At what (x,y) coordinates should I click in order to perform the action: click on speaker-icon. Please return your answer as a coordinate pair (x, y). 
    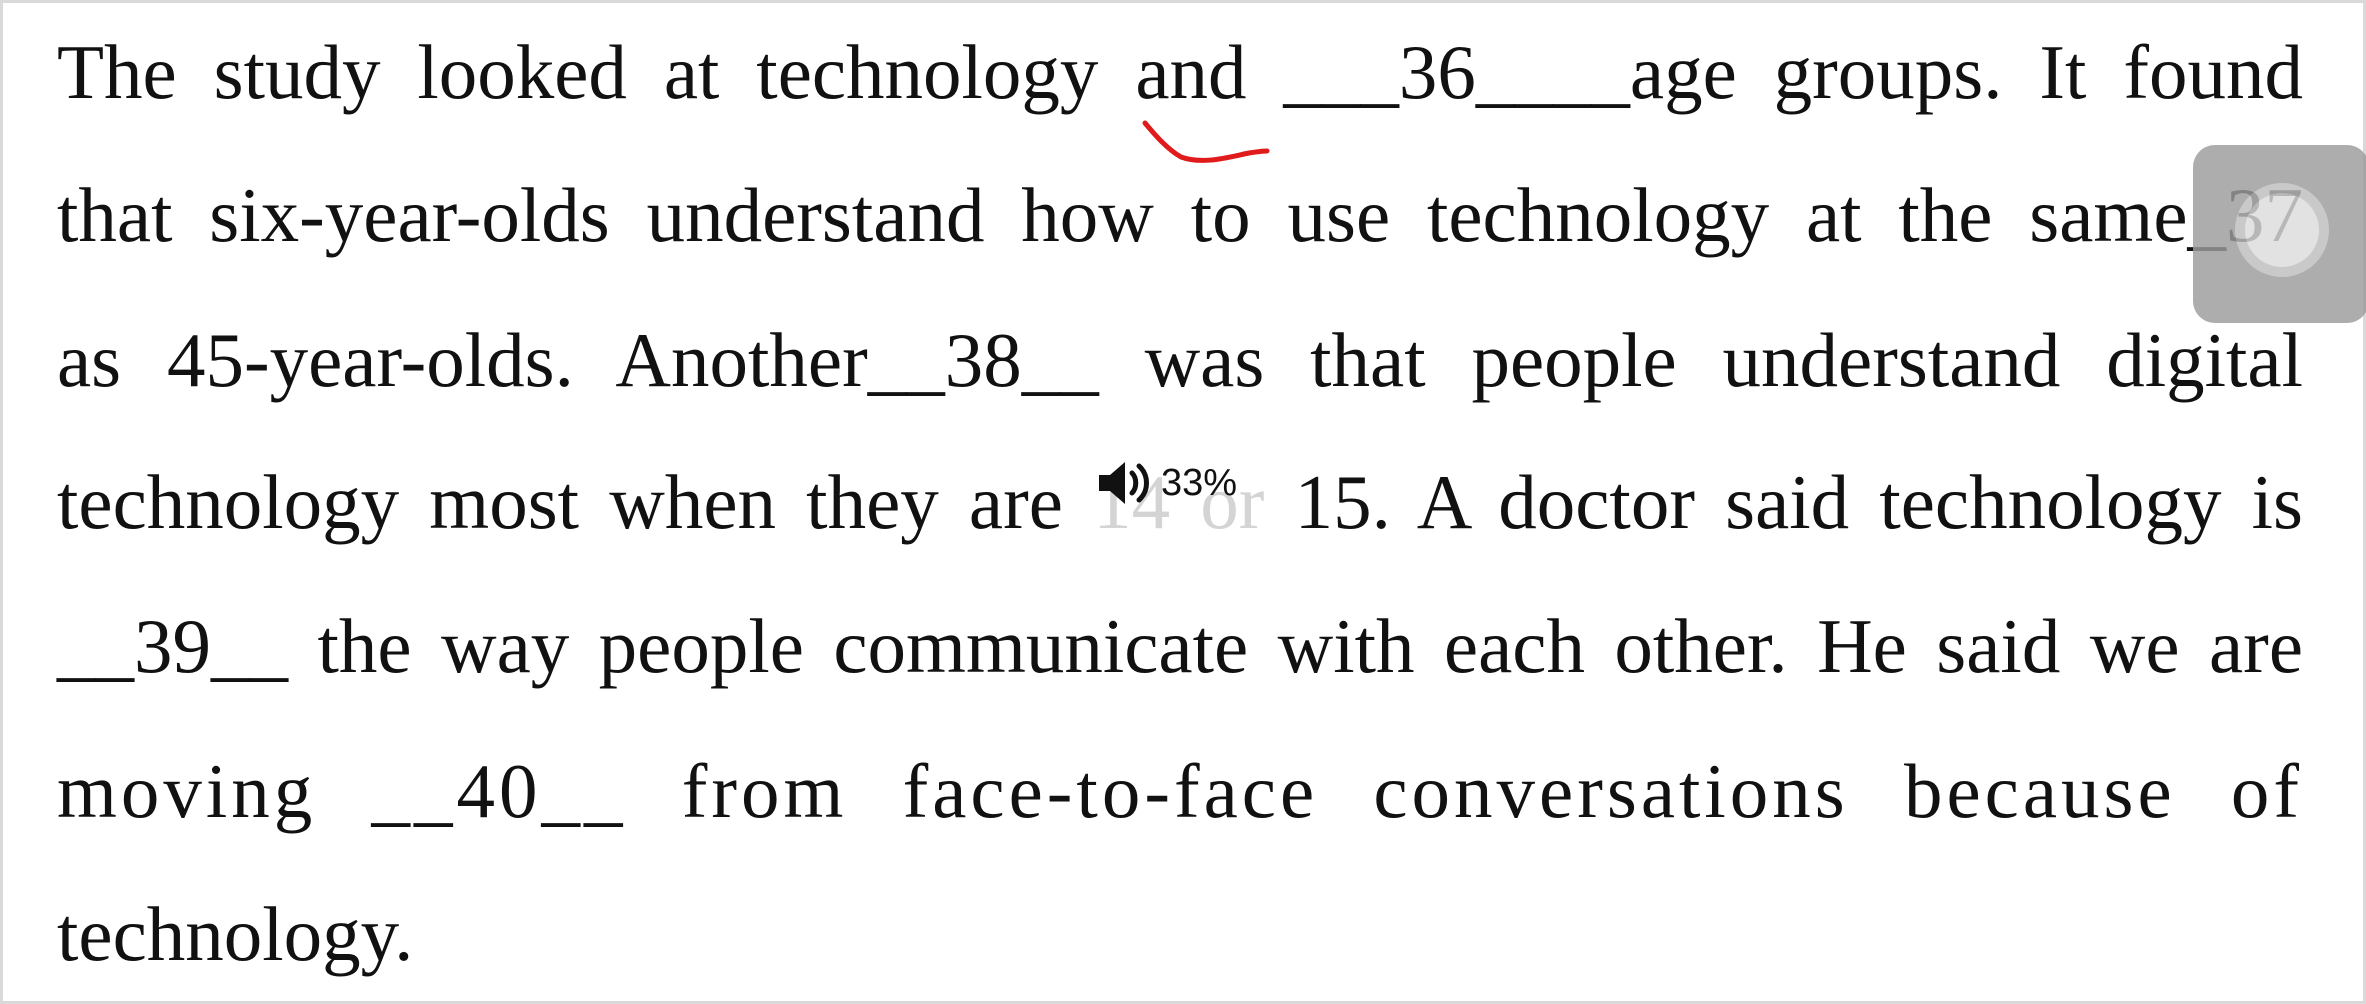
    Looking at the image, I should click on (1124, 483).